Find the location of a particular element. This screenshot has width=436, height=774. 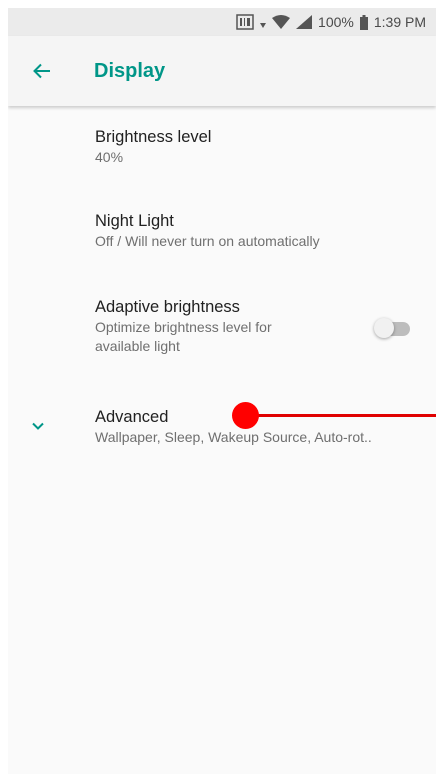

night-light-title: Night Light is located at coordinates (134, 221).